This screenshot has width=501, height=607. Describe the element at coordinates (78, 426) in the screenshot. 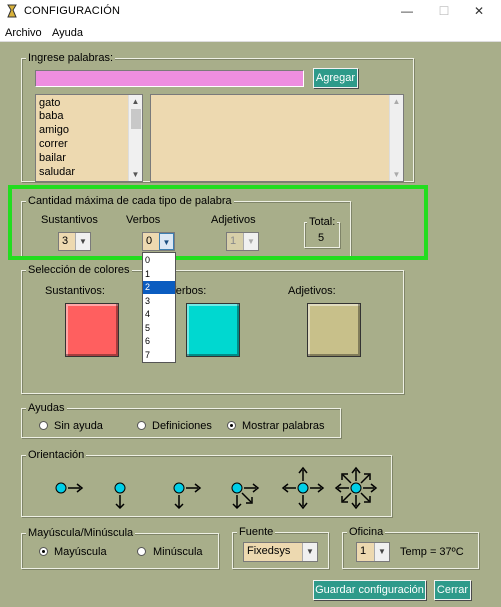

I see `radio-sin-ayuda-label: Sin ayuda` at that location.